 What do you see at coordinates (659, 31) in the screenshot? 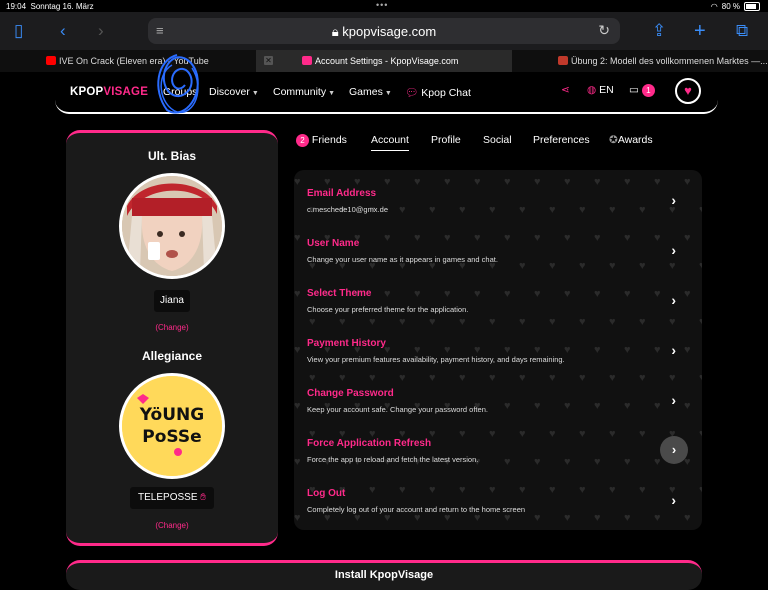
I see `share-icon: ⇪` at bounding box center [659, 31].